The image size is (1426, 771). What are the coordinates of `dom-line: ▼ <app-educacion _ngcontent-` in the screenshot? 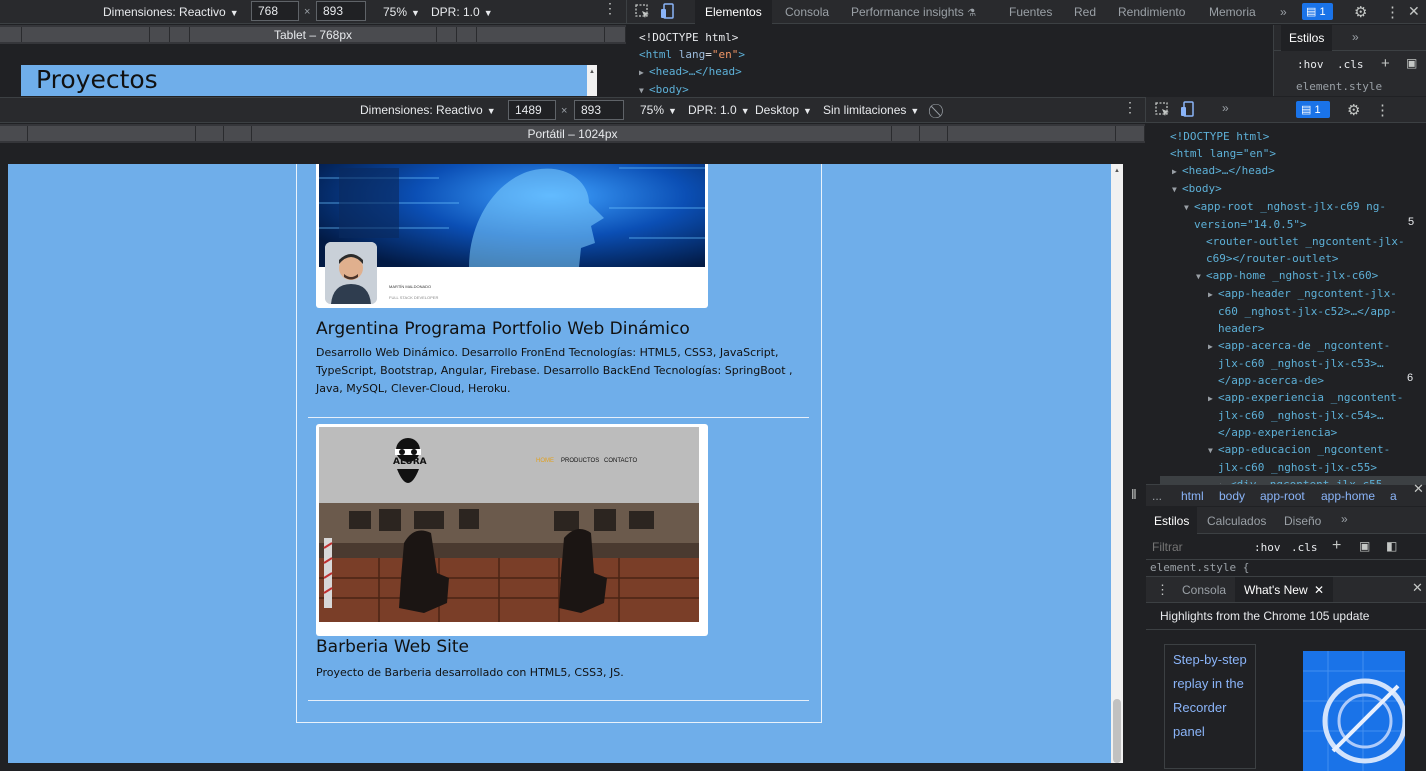 It's located at (1293, 450).